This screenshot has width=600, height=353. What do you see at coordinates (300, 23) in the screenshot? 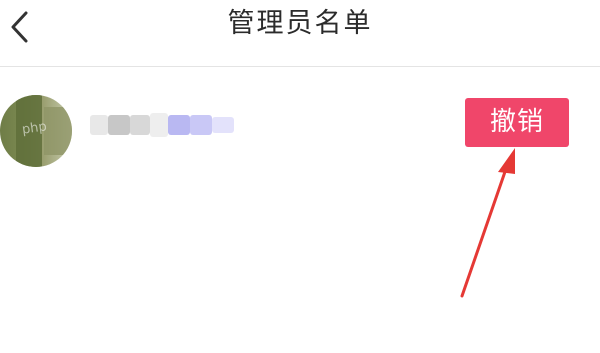
I see `page-title: 管理员名单` at bounding box center [300, 23].